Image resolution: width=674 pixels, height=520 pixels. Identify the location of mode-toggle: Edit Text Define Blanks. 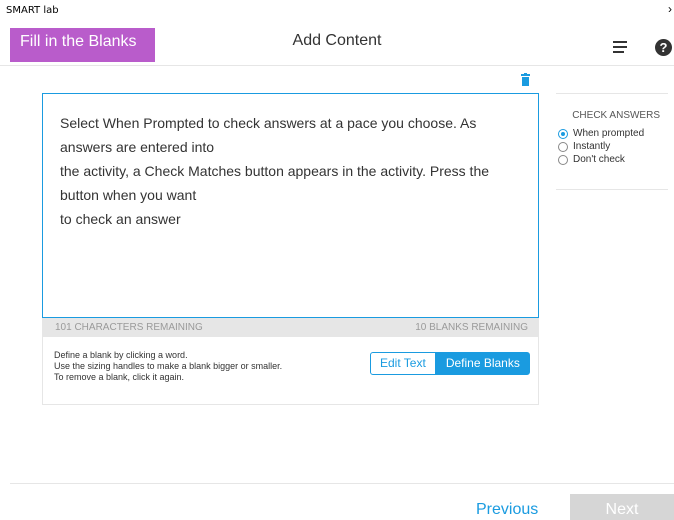
(450, 363).